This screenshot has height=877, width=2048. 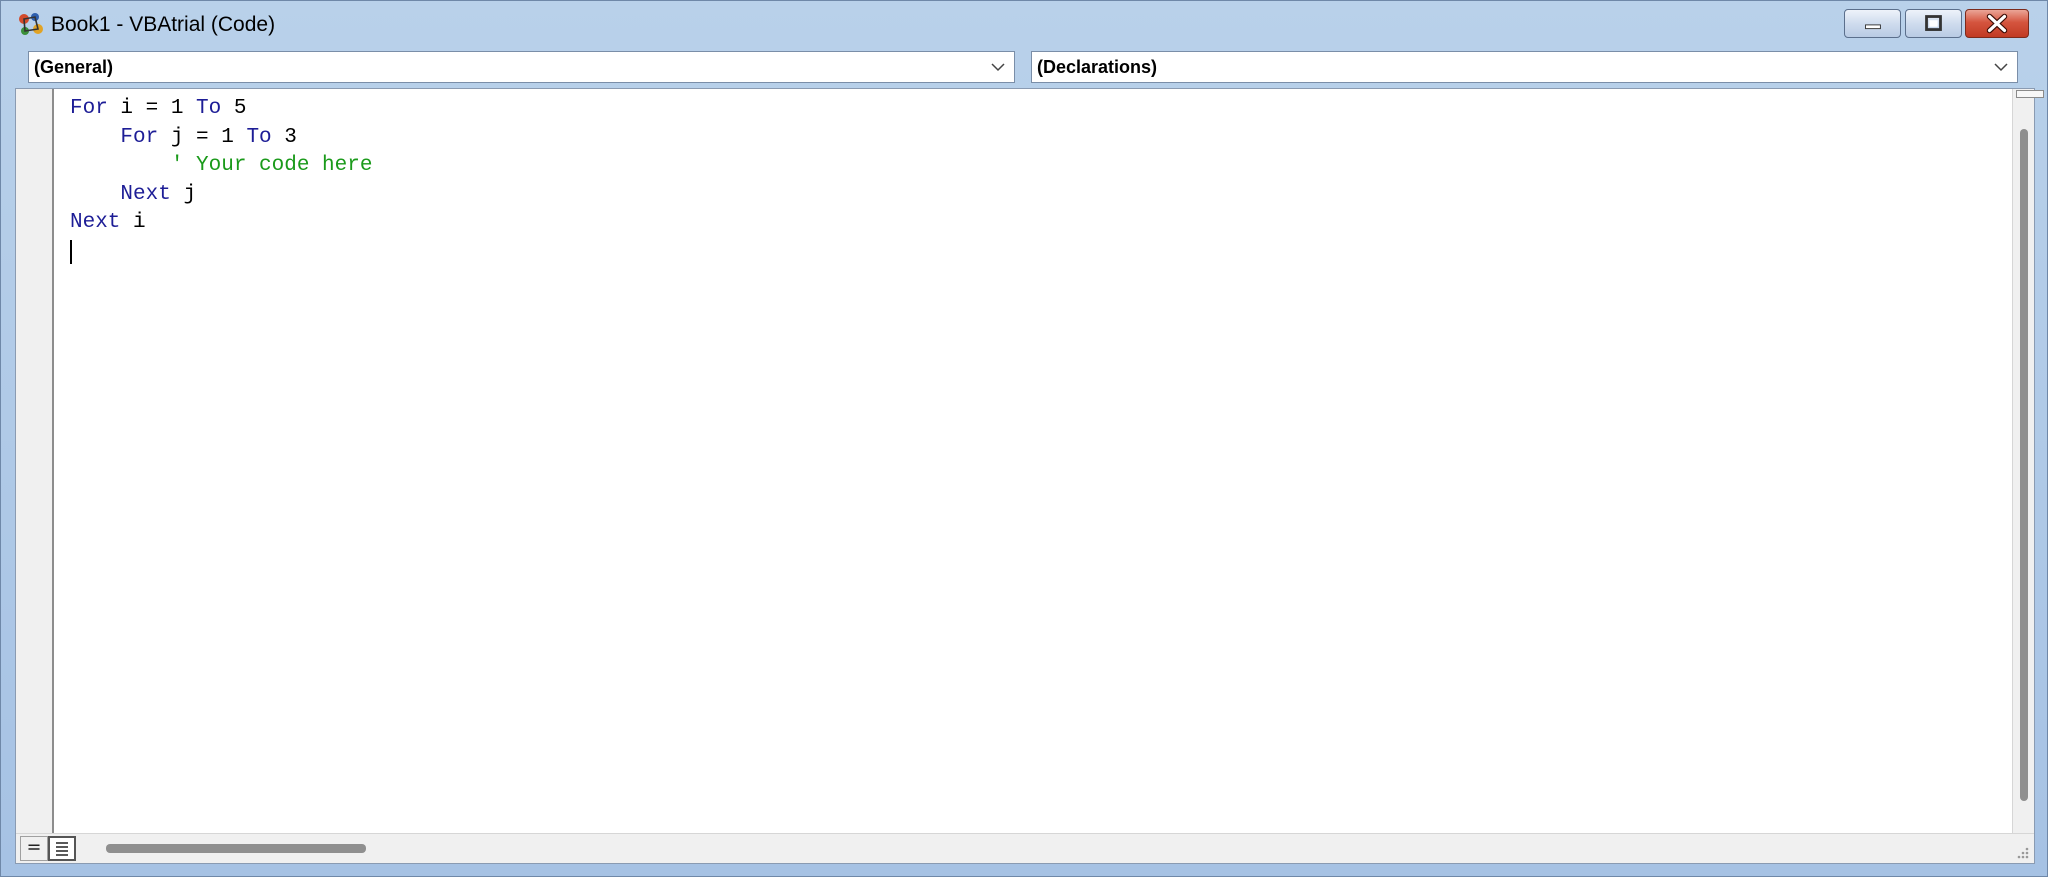 What do you see at coordinates (2022, 852) in the screenshot?
I see `resize-grip-icon` at bounding box center [2022, 852].